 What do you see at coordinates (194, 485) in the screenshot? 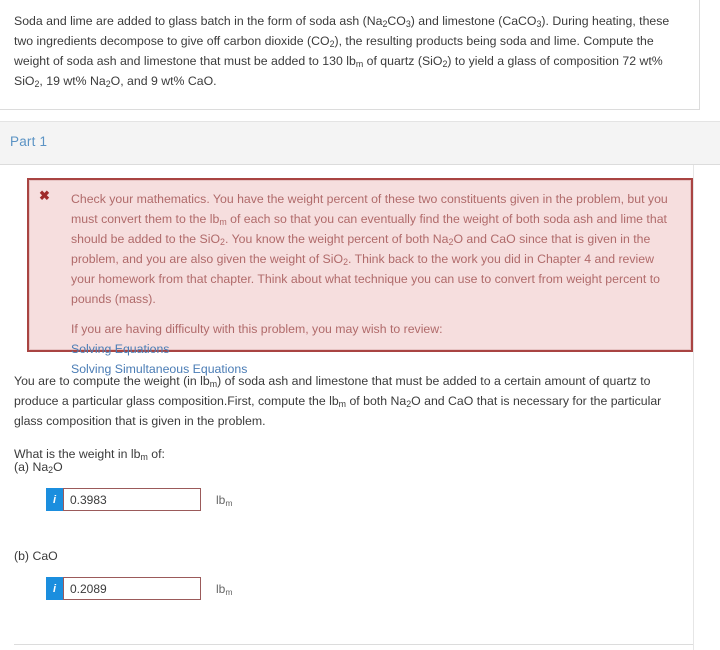
I see `answer-block-a: (a) Na2O i lbm` at bounding box center [194, 485].